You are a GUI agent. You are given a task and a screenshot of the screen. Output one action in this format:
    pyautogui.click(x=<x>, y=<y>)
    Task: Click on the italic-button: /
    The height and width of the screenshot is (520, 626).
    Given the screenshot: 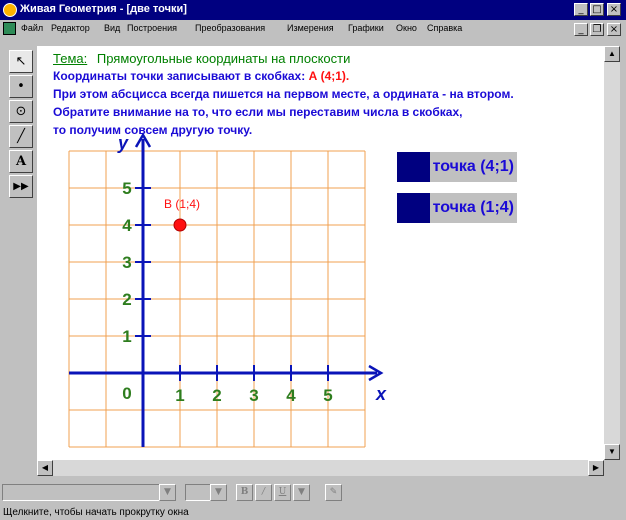 What is the action you would take?
    pyautogui.click(x=263, y=492)
    